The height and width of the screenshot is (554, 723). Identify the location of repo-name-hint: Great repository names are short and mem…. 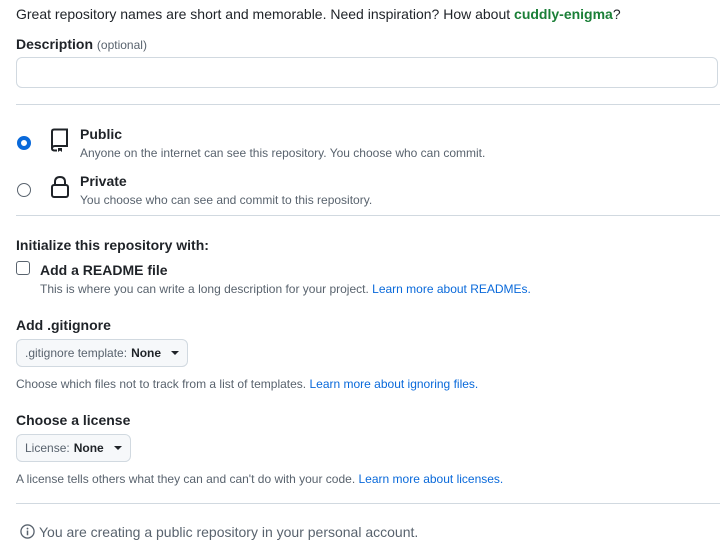
(318, 14).